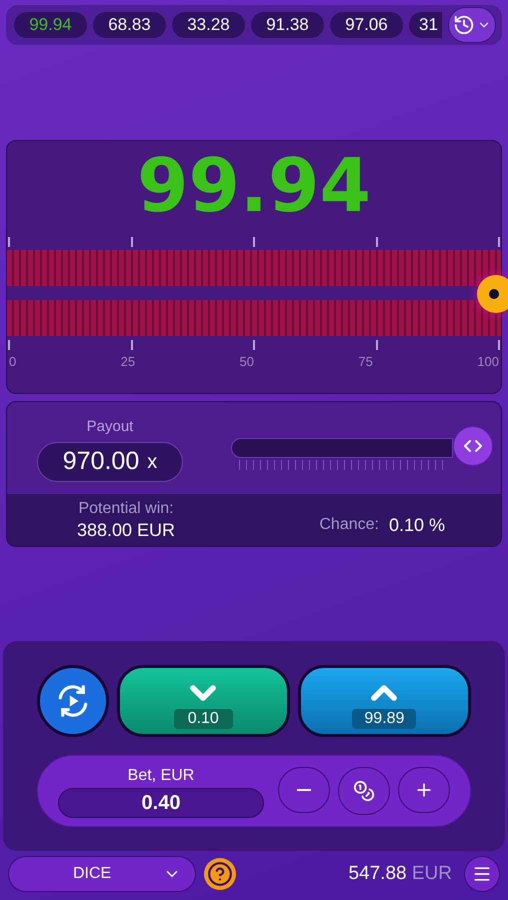 Image resolution: width=508 pixels, height=900 pixels. What do you see at coordinates (247, 362) in the screenshot?
I see `scale-label: 50` at bounding box center [247, 362].